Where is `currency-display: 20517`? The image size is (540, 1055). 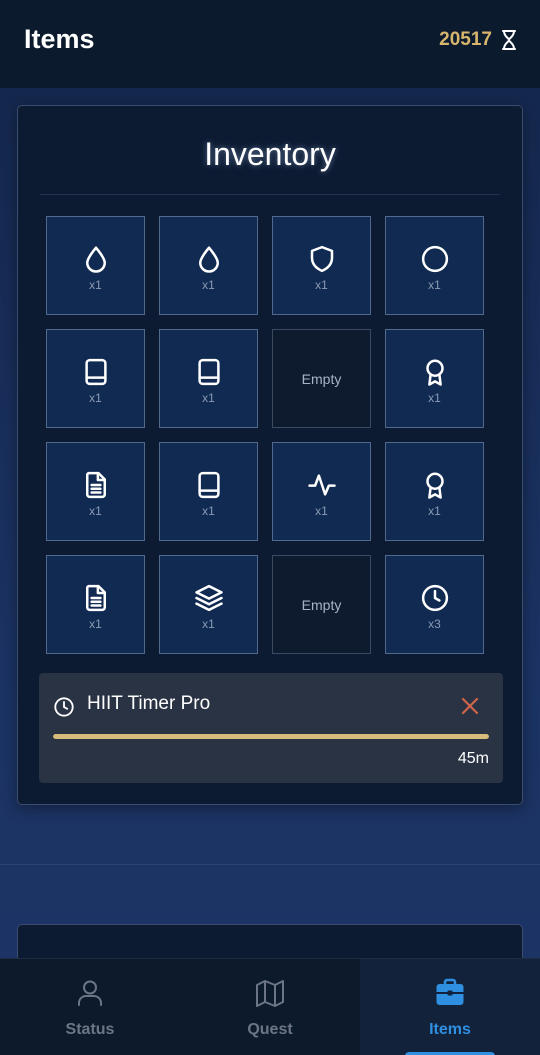
currency-display: 20517 is located at coordinates (477, 40).